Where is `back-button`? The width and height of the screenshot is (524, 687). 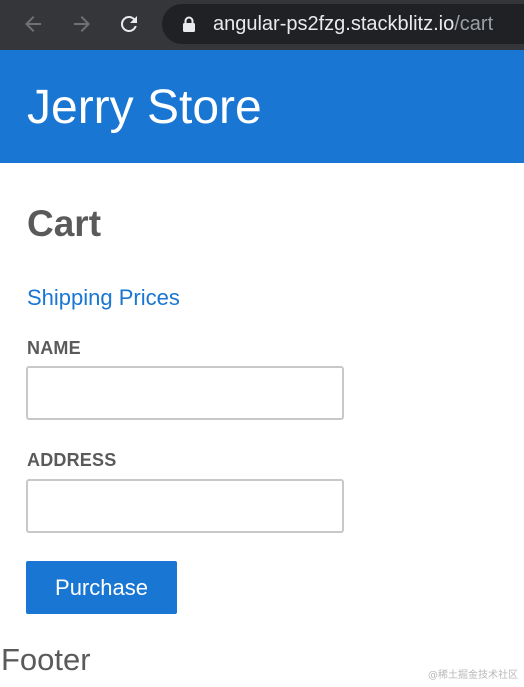
back-button is located at coordinates (33, 24).